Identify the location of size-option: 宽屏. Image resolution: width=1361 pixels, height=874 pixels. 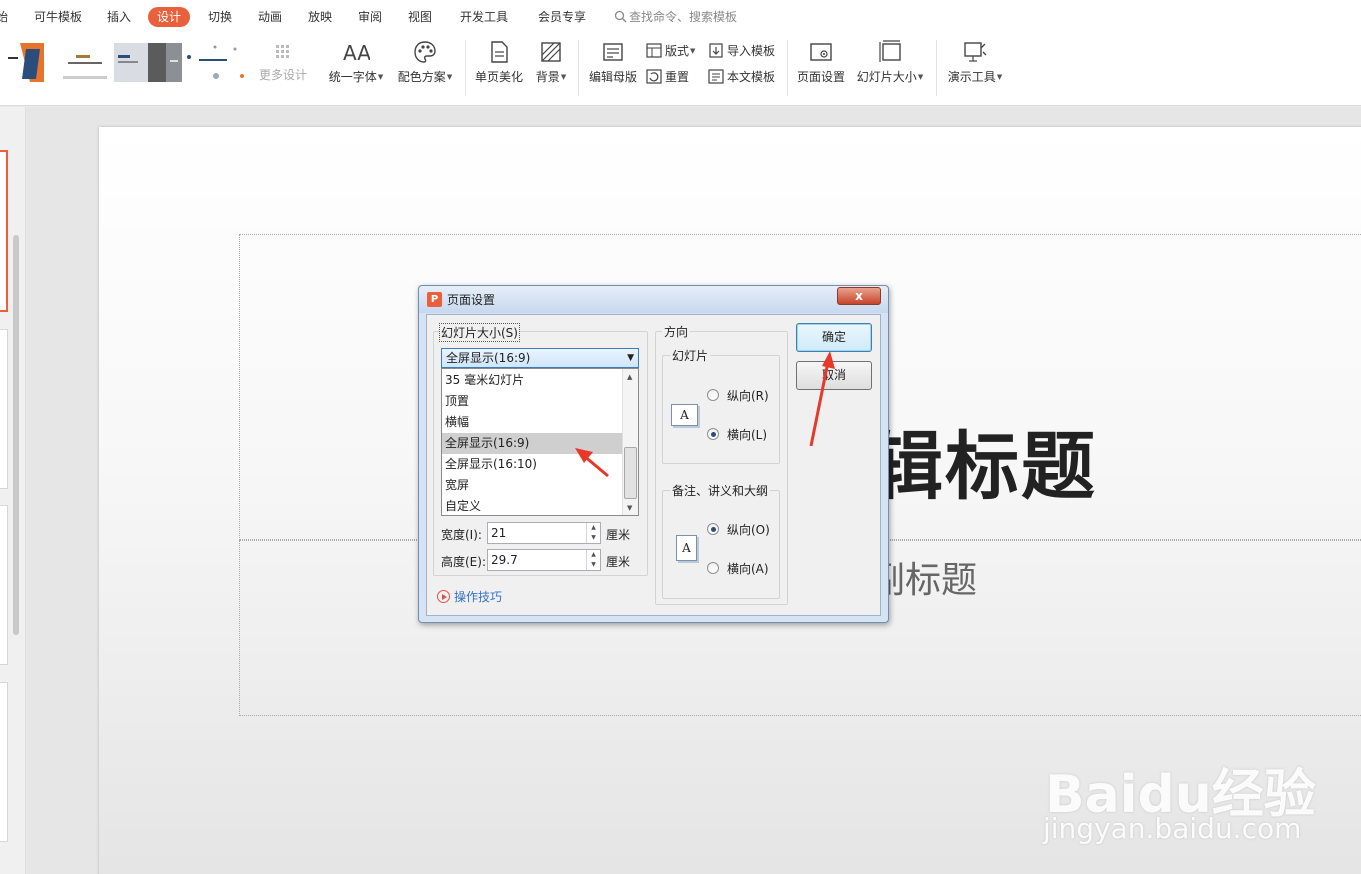
(532, 485).